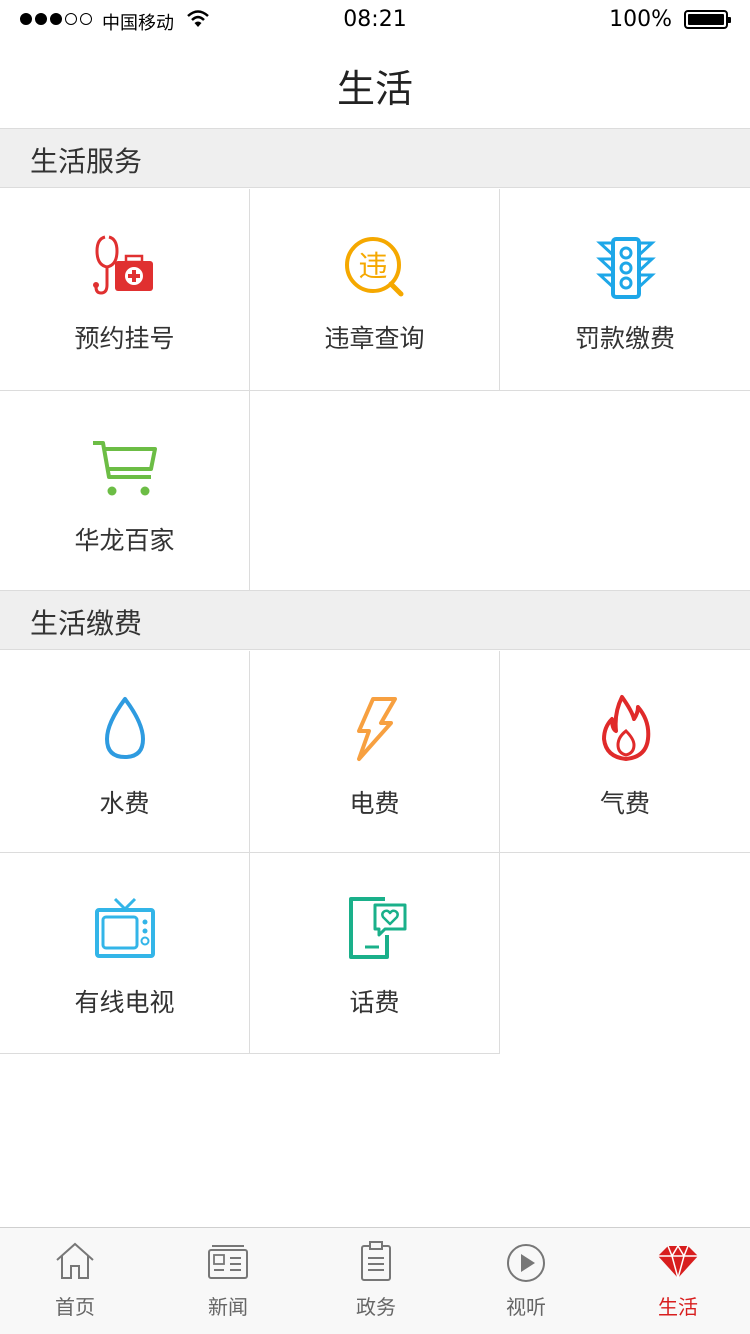 The height and width of the screenshot is (1334, 750). I want to click on battery-icon, so click(707, 19).